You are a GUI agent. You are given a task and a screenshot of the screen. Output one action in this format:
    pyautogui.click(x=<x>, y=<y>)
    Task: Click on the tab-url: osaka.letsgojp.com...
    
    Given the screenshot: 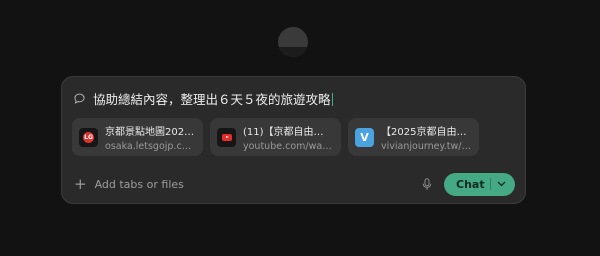 What is the action you would take?
    pyautogui.click(x=150, y=146)
    